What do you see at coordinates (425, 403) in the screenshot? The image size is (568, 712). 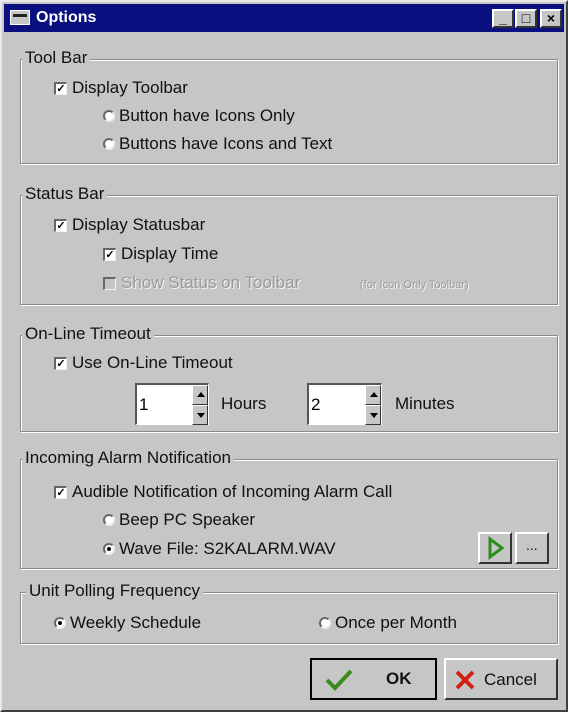 I see `minutes-label: Minutes` at bounding box center [425, 403].